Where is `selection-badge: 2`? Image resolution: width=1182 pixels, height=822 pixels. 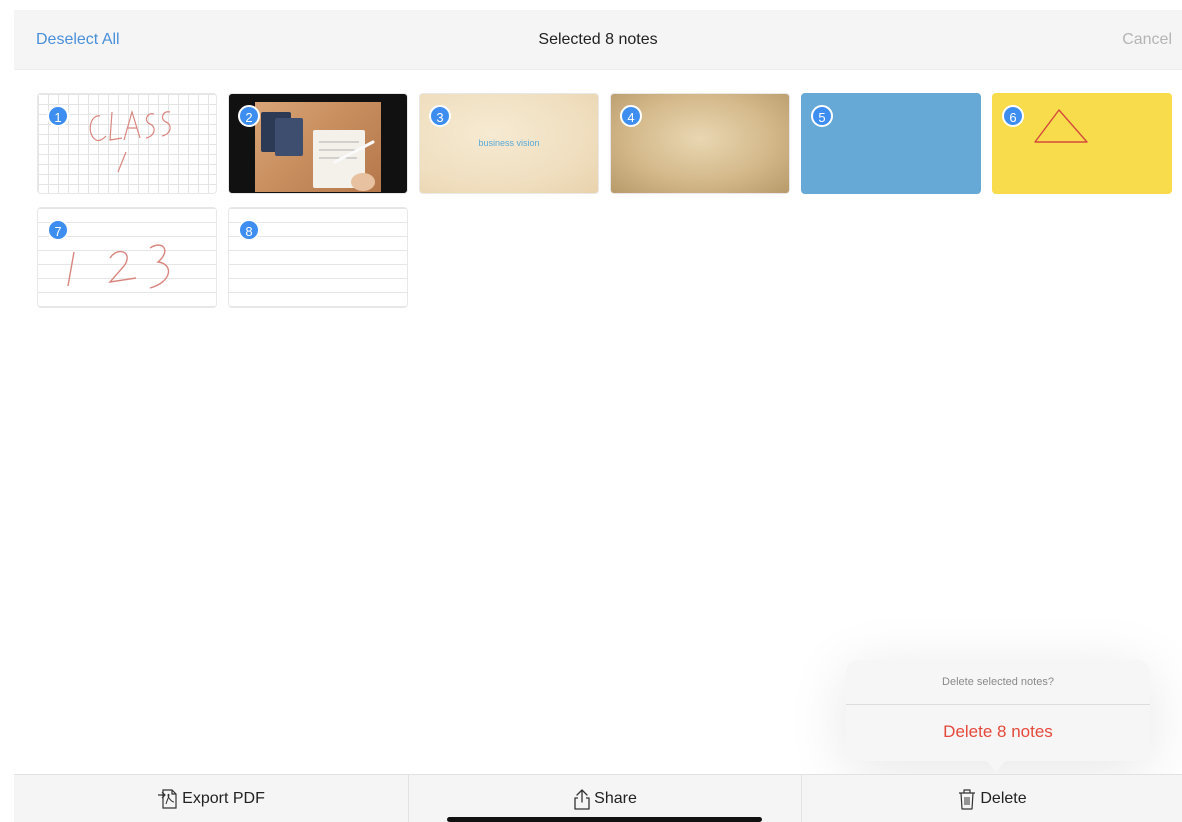
selection-badge: 2 is located at coordinates (249, 116).